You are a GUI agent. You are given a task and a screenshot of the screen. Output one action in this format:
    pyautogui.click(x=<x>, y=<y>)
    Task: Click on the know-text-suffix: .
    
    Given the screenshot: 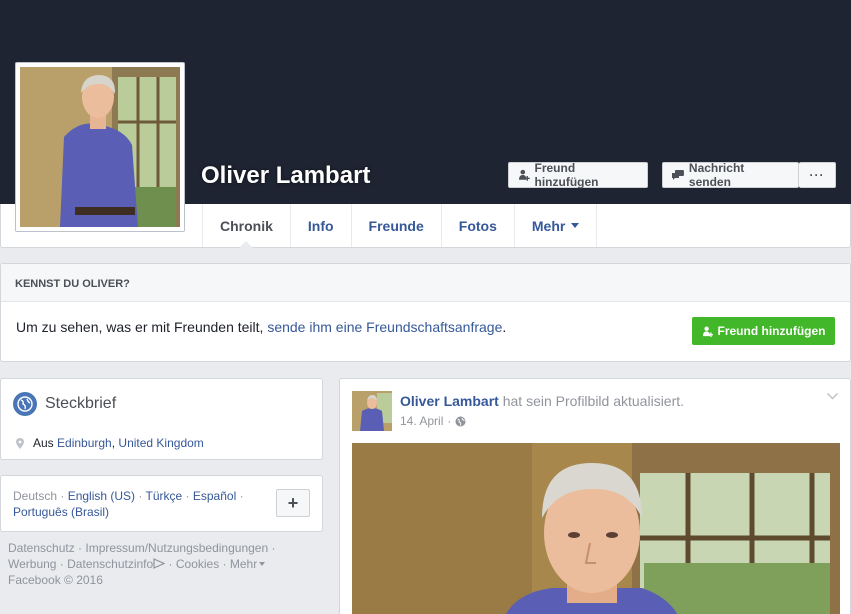 What is the action you would take?
    pyautogui.click(x=504, y=327)
    